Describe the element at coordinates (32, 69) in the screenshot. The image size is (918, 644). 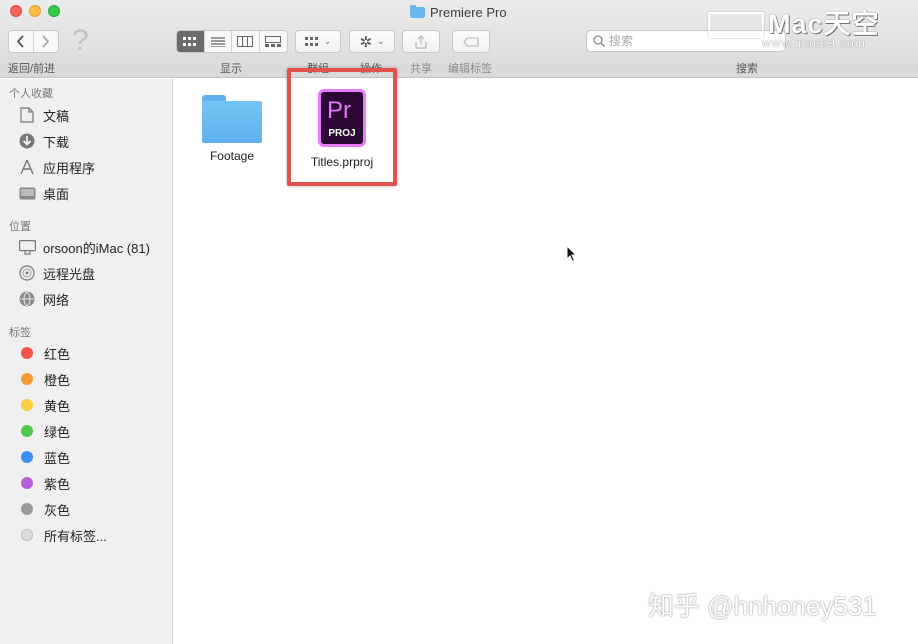
I see `nav-label: 返回/前进` at that location.